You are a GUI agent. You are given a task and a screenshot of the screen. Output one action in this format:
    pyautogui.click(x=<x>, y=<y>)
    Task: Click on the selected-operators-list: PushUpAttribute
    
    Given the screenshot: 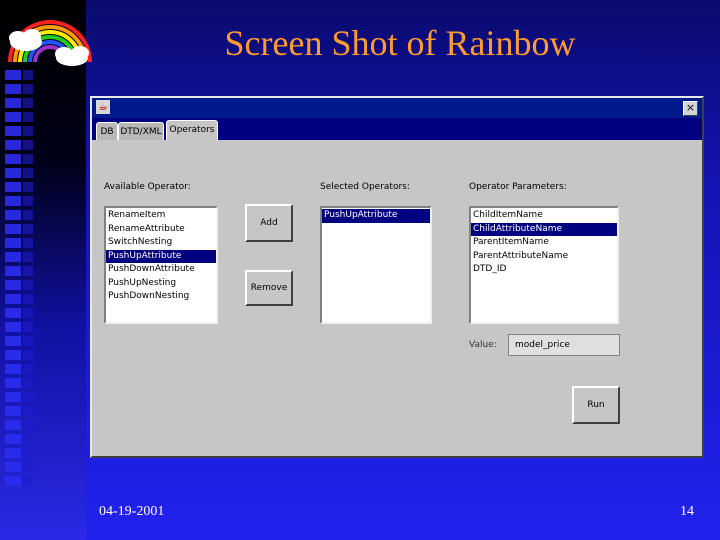 What is the action you would take?
    pyautogui.click(x=376, y=265)
    